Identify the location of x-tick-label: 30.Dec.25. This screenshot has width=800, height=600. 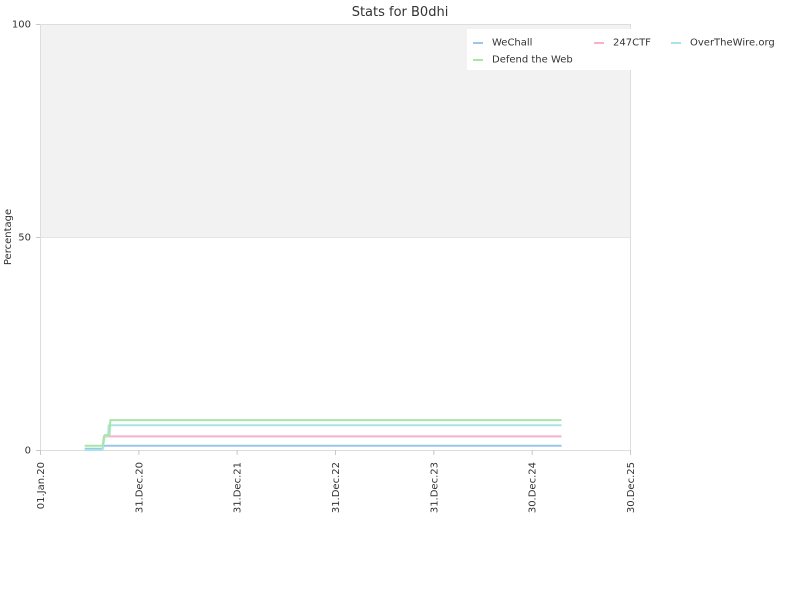
(631, 487).